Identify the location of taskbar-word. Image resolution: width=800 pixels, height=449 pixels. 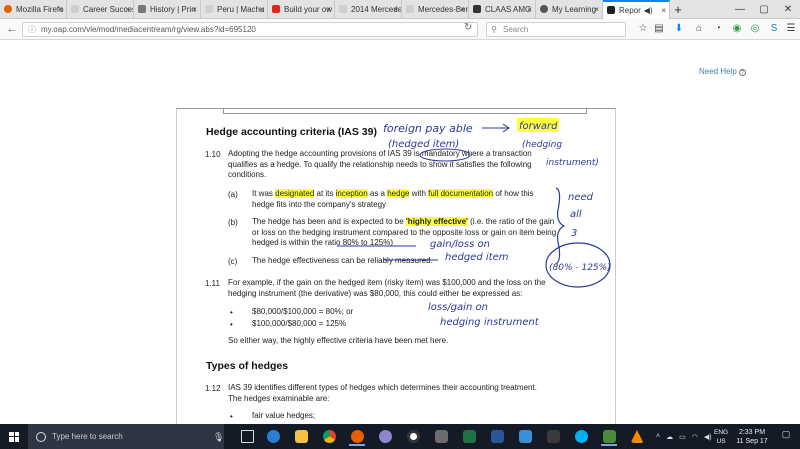
(497, 436).